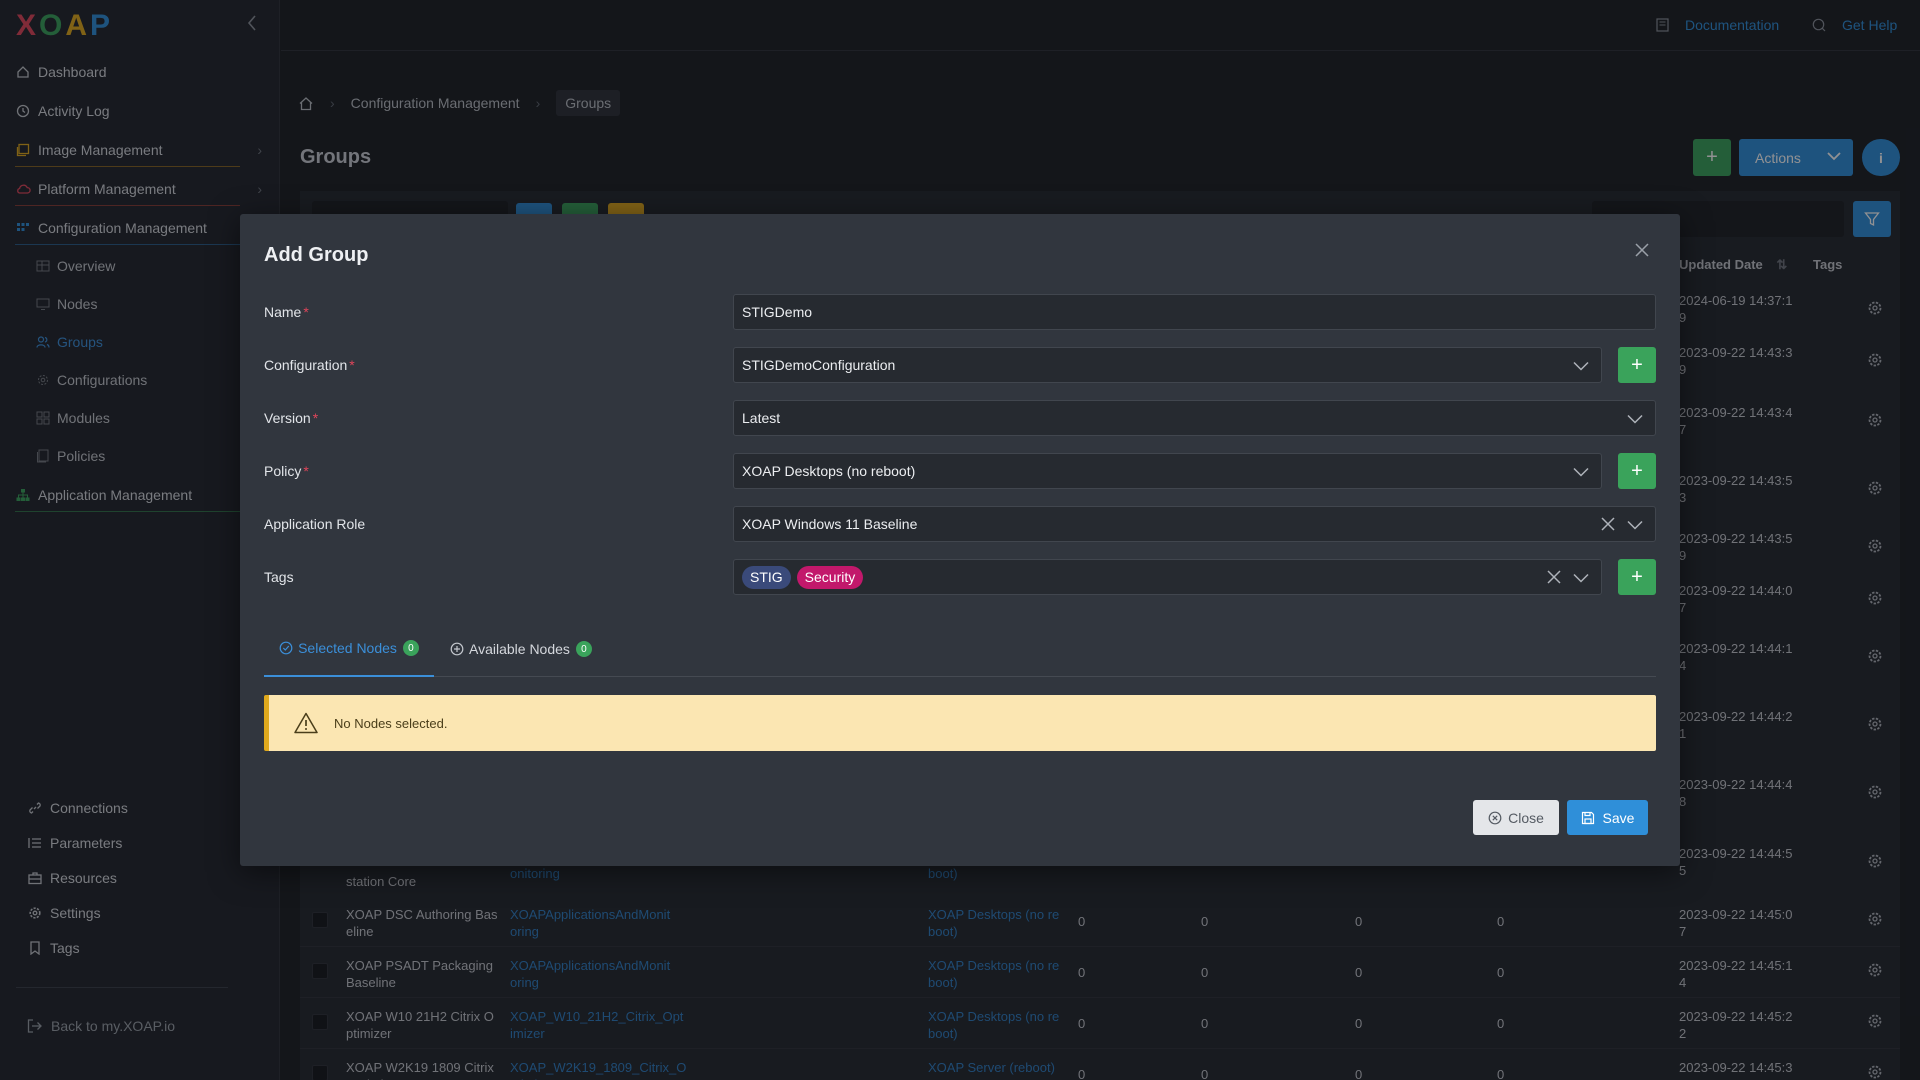  I want to click on button-label: Close, so click(1526, 817).